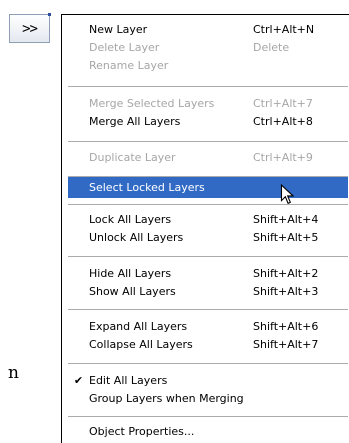 This screenshot has width=349, height=443. I want to click on menu-item-collapse-all-layers: Collapse All Layers Shift+Alt+7, so click(208, 344).